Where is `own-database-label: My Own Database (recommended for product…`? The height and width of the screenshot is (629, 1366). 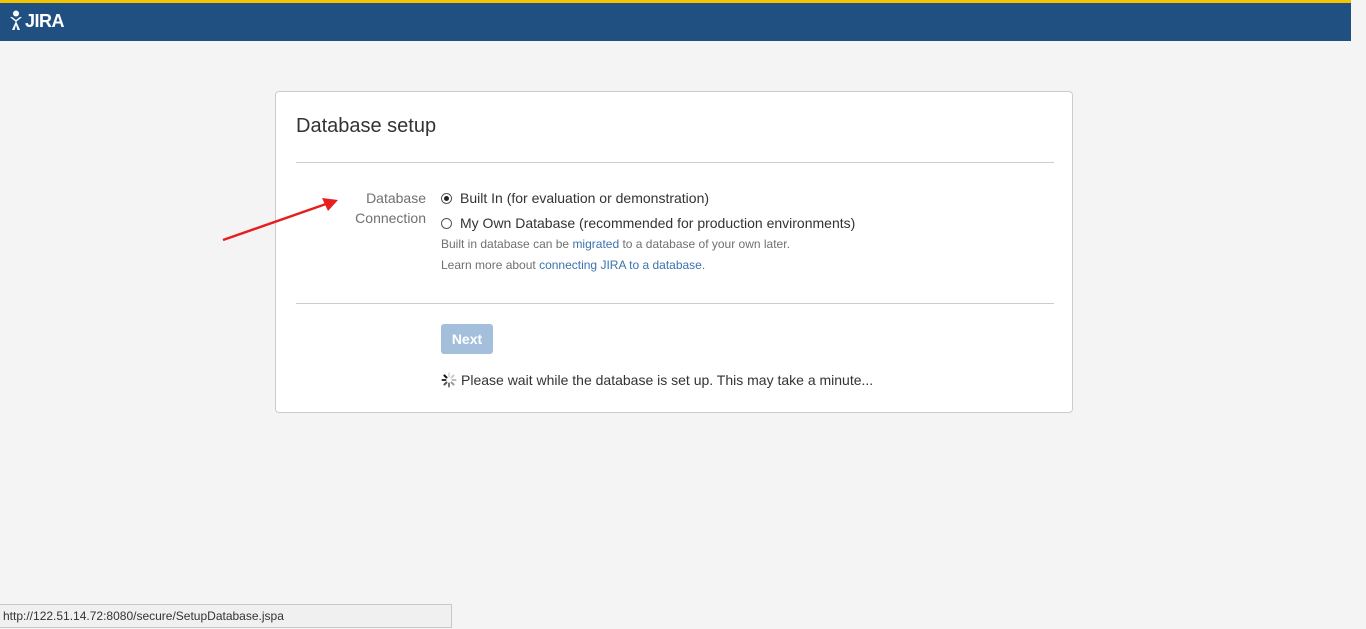 own-database-label: My Own Database (recommended for product… is located at coordinates (658, 223).